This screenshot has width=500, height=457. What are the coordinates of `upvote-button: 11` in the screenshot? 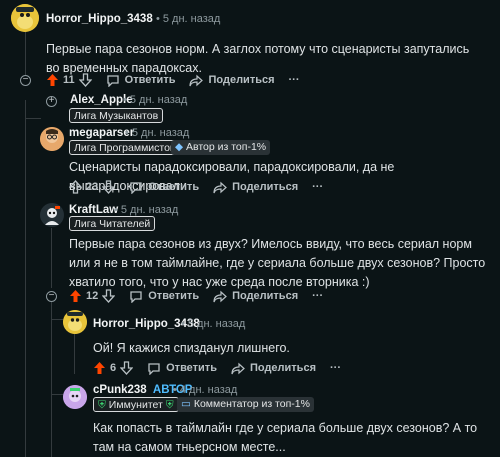 It's located at (69, 80).